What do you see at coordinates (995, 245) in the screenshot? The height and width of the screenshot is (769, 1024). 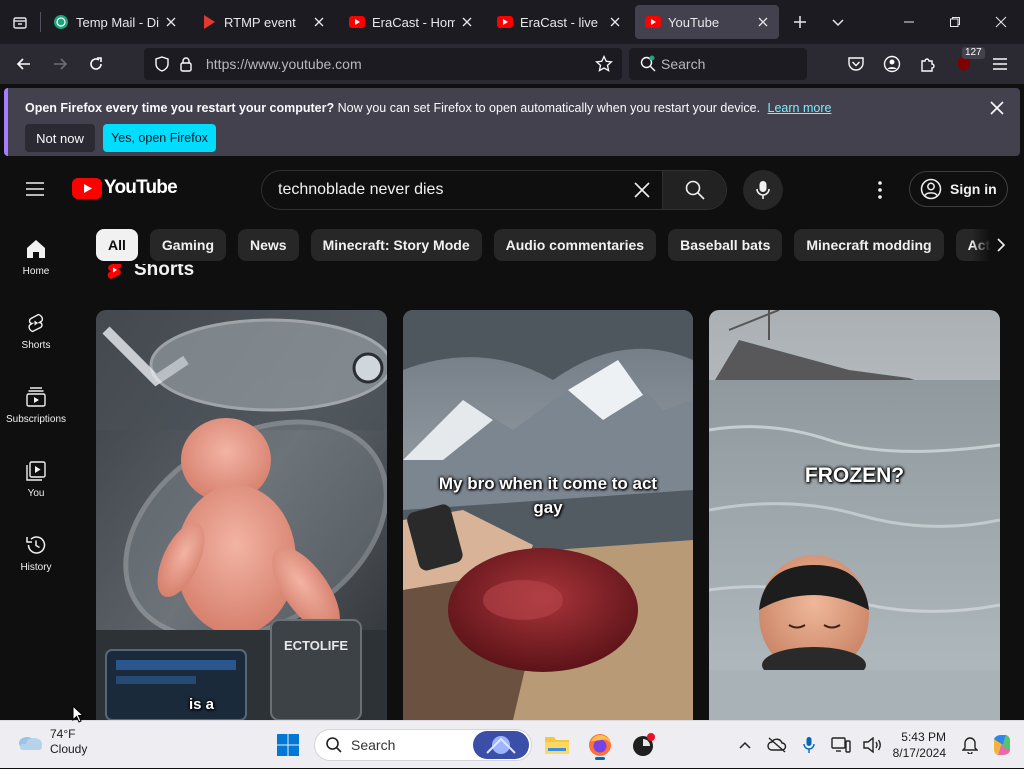 I see `chips-next-button` at bounding box center [995, 245].